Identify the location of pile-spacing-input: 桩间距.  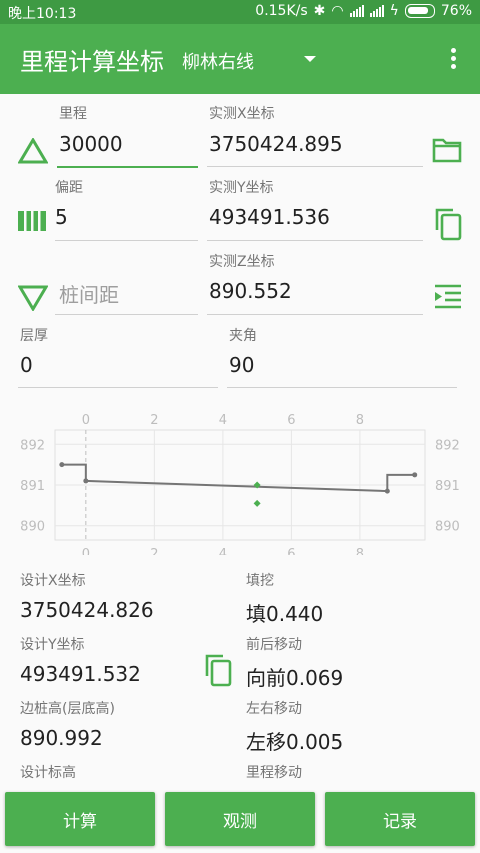
(89, 293).